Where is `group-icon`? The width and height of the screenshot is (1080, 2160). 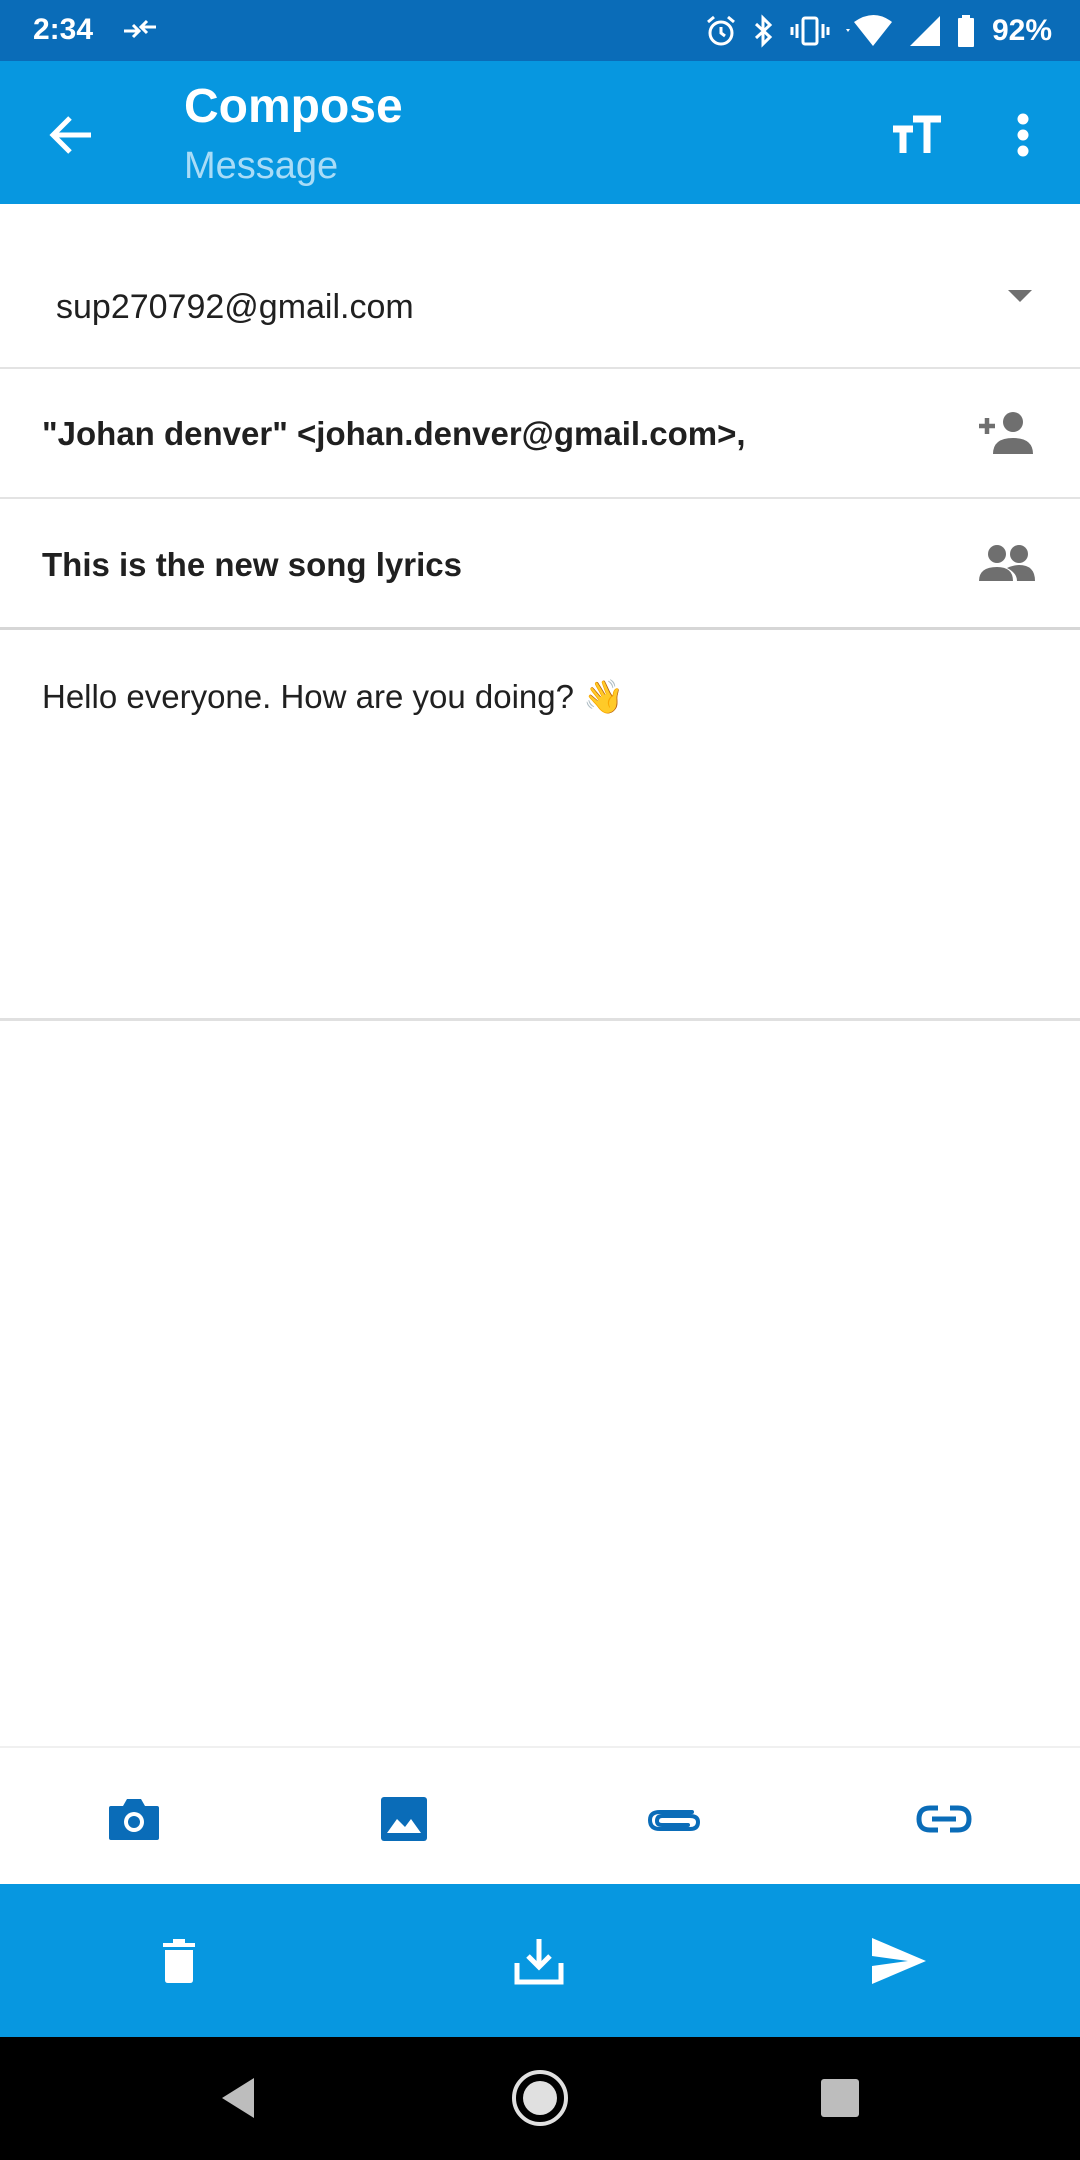 group-icon is located at coordinates (1007, 563).